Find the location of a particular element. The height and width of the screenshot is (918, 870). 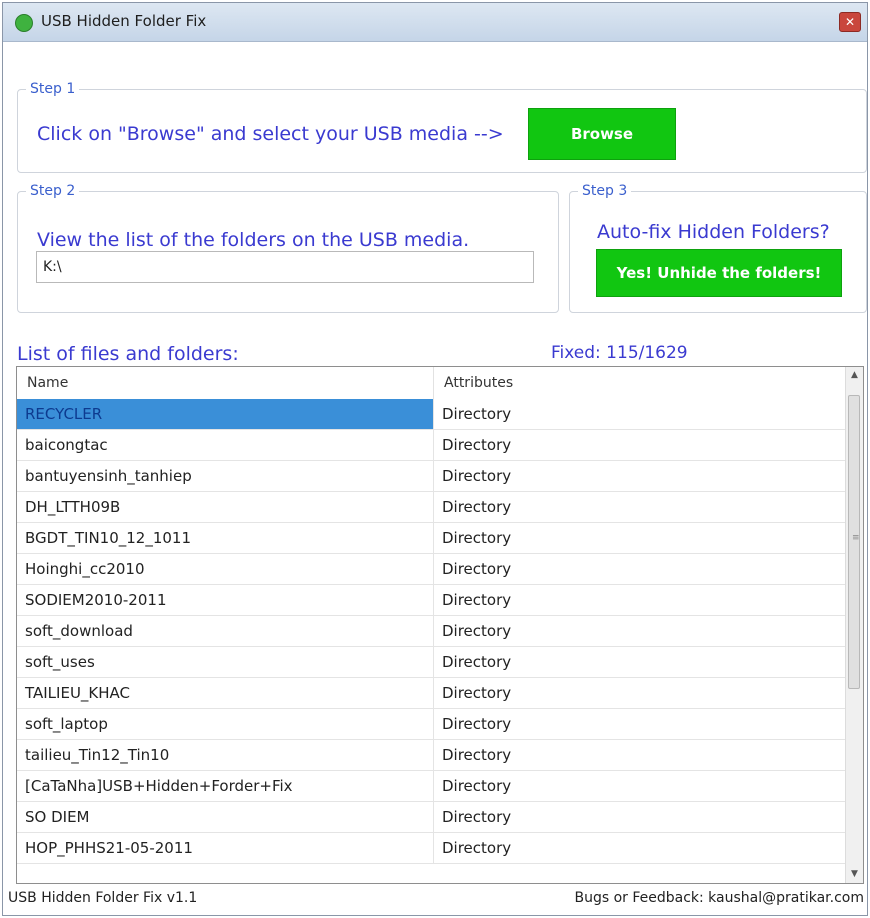

table-row: SO DIEM Directory is located at coordinates (432, 817).